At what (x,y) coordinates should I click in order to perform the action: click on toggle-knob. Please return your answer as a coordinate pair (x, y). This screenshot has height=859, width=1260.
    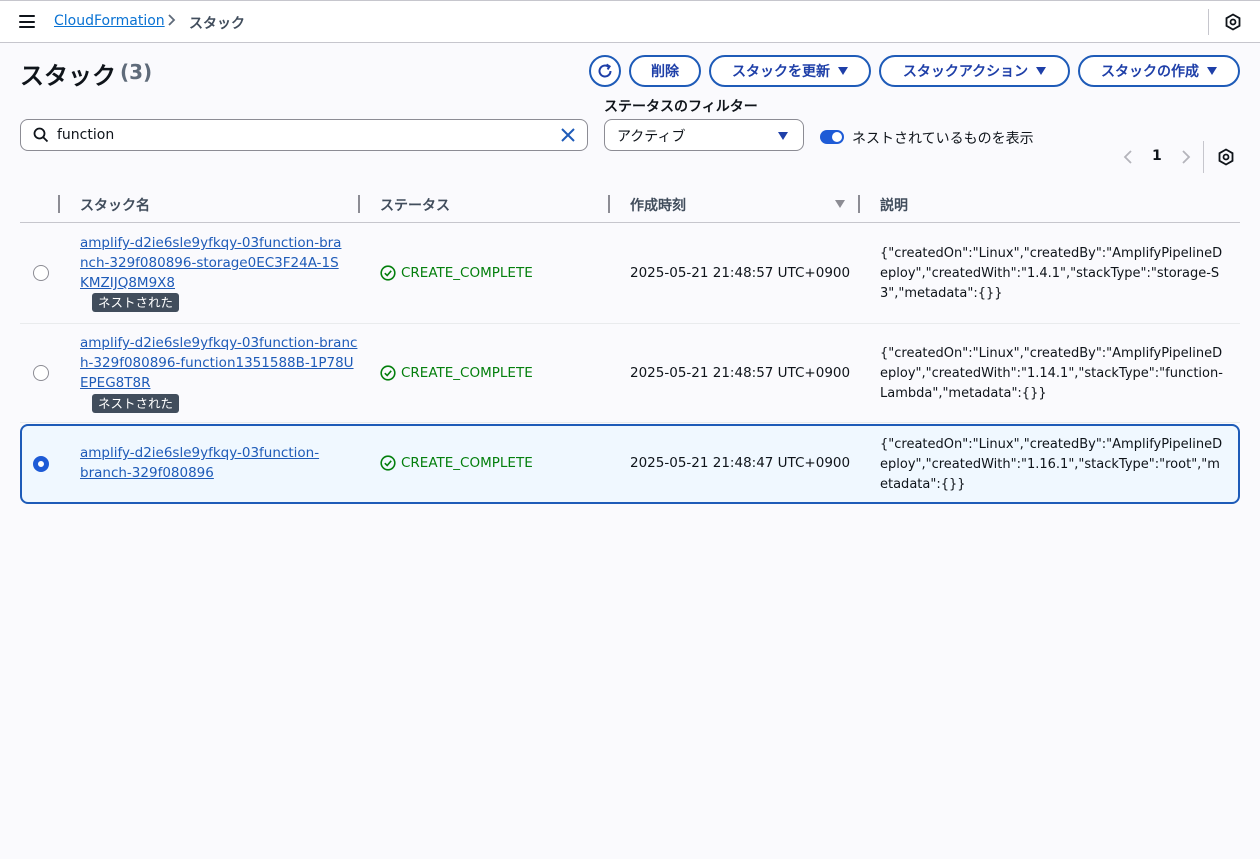
    Looking at the image, I should click on (837, 137).